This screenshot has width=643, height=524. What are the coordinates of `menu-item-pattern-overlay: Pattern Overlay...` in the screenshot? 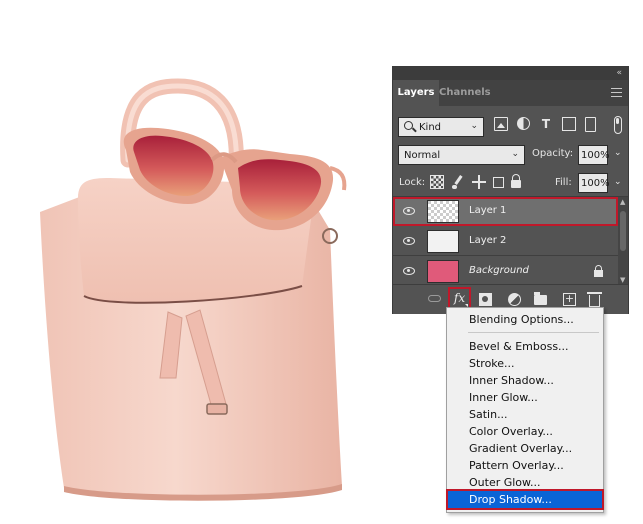 It's located at (525, 465).